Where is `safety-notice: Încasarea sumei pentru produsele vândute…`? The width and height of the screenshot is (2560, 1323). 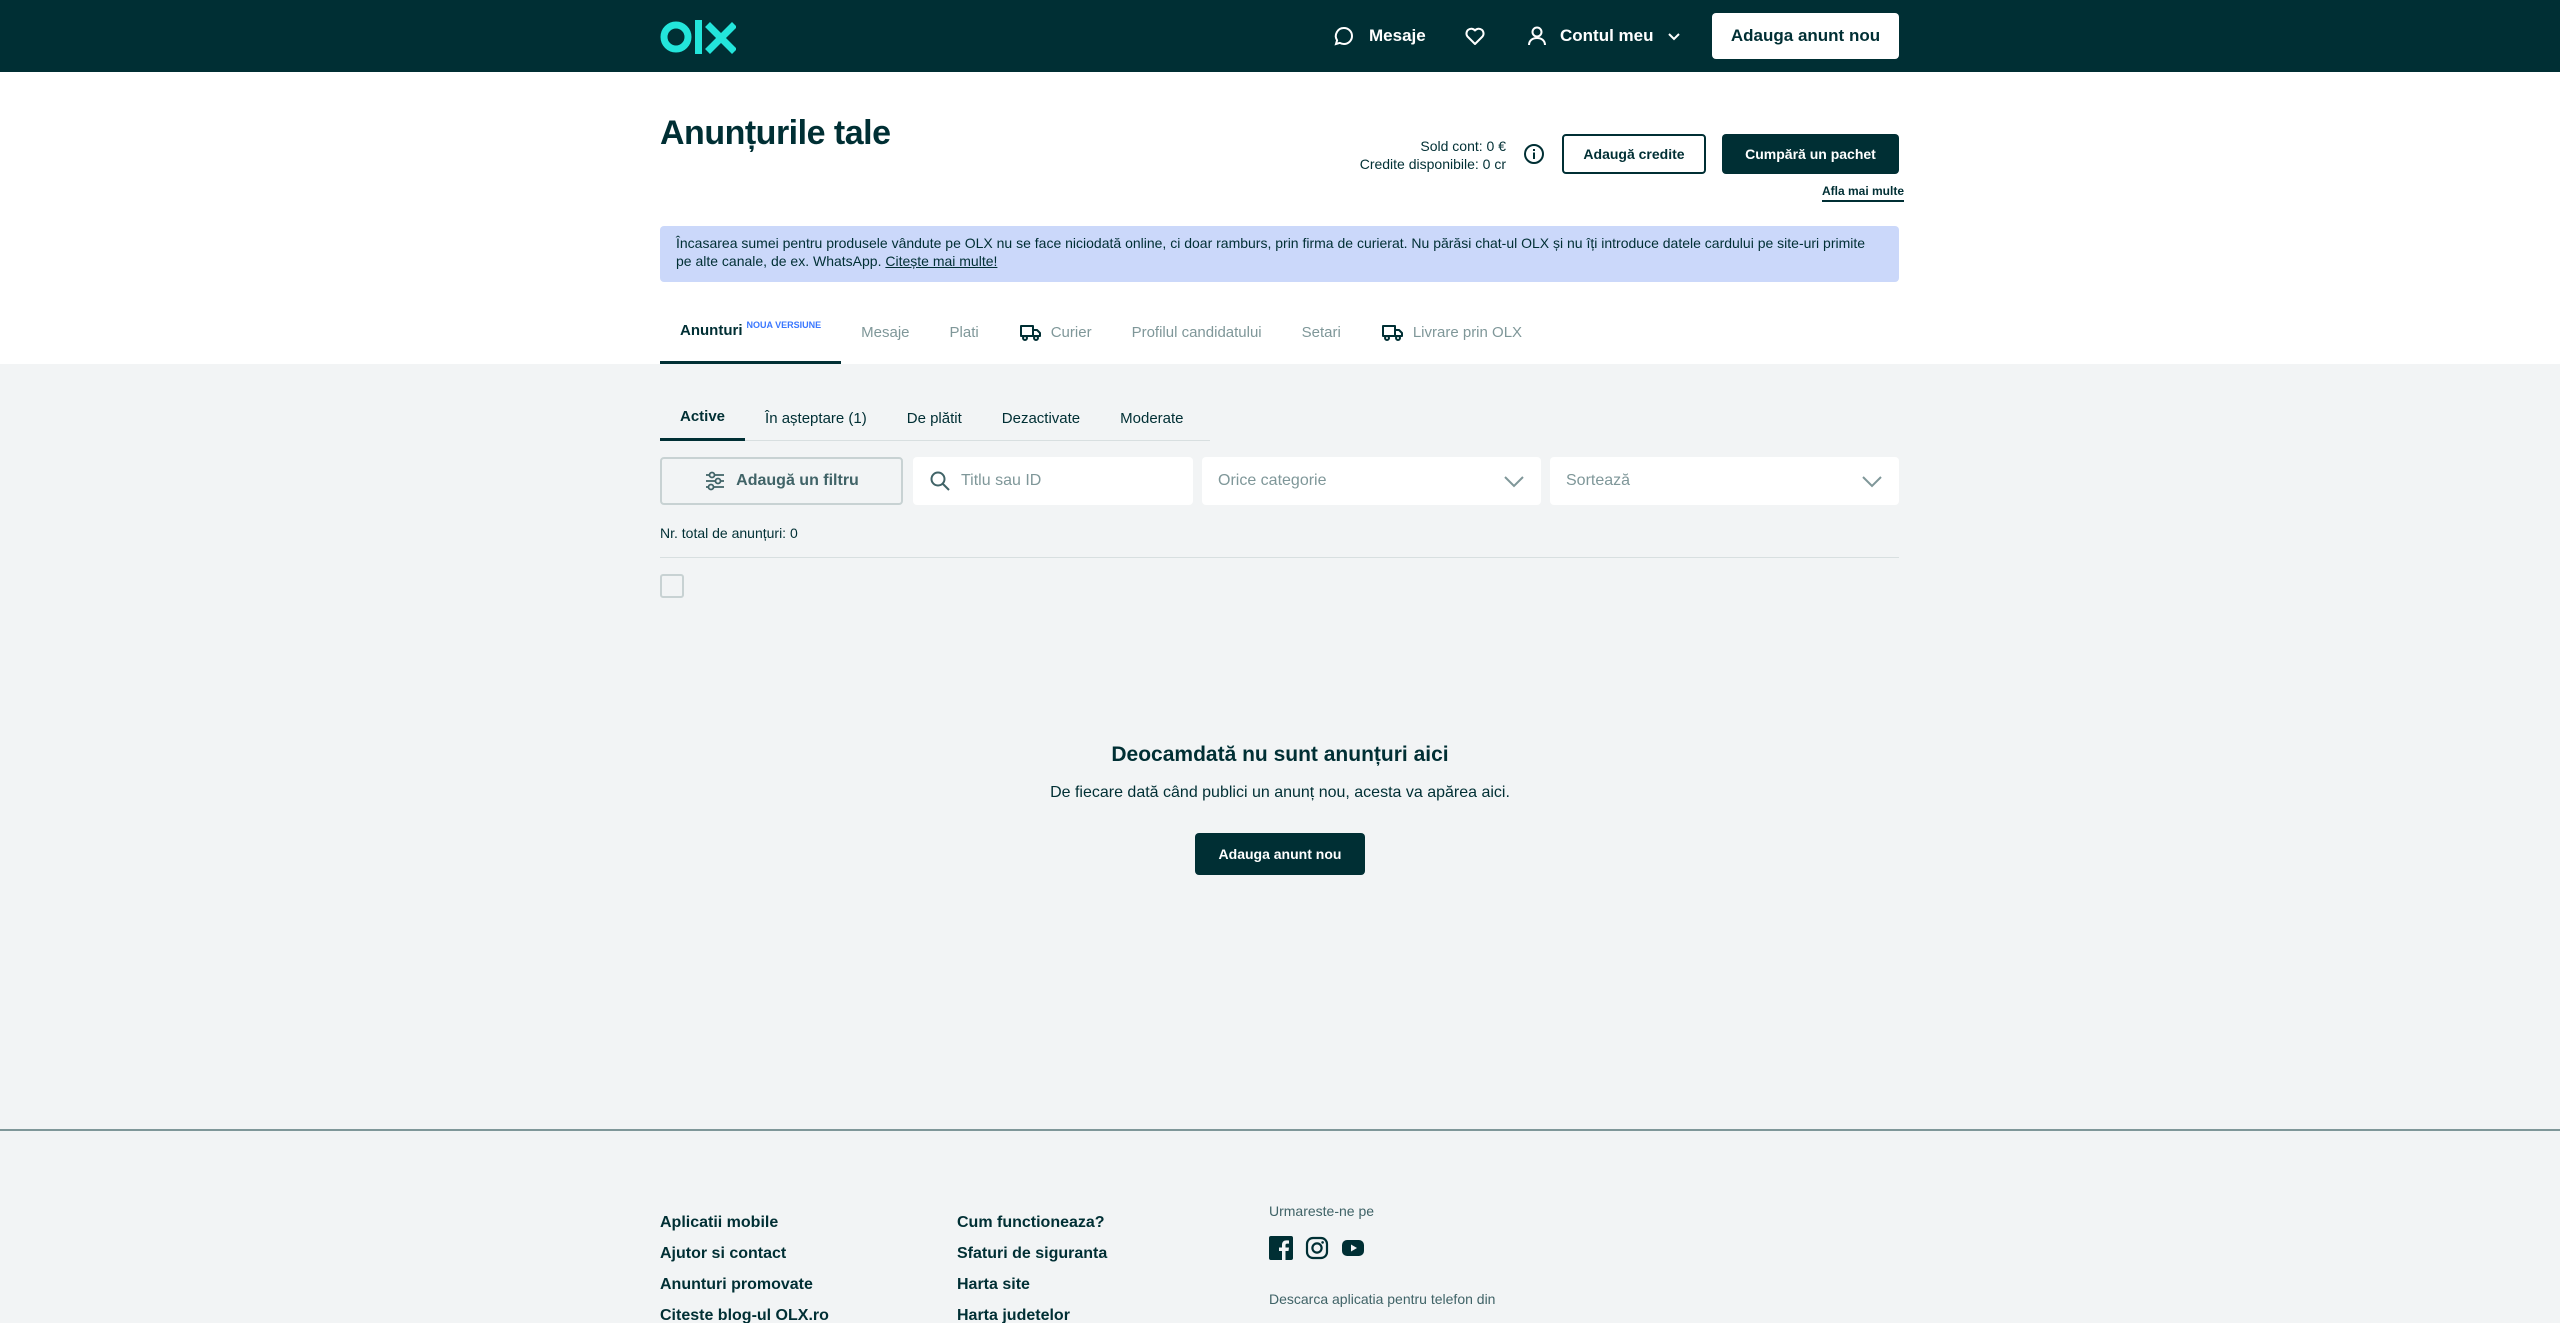 safety-notice: Încasarea sumei pentru produsele vândute… is located at coordinates (1279, 254).